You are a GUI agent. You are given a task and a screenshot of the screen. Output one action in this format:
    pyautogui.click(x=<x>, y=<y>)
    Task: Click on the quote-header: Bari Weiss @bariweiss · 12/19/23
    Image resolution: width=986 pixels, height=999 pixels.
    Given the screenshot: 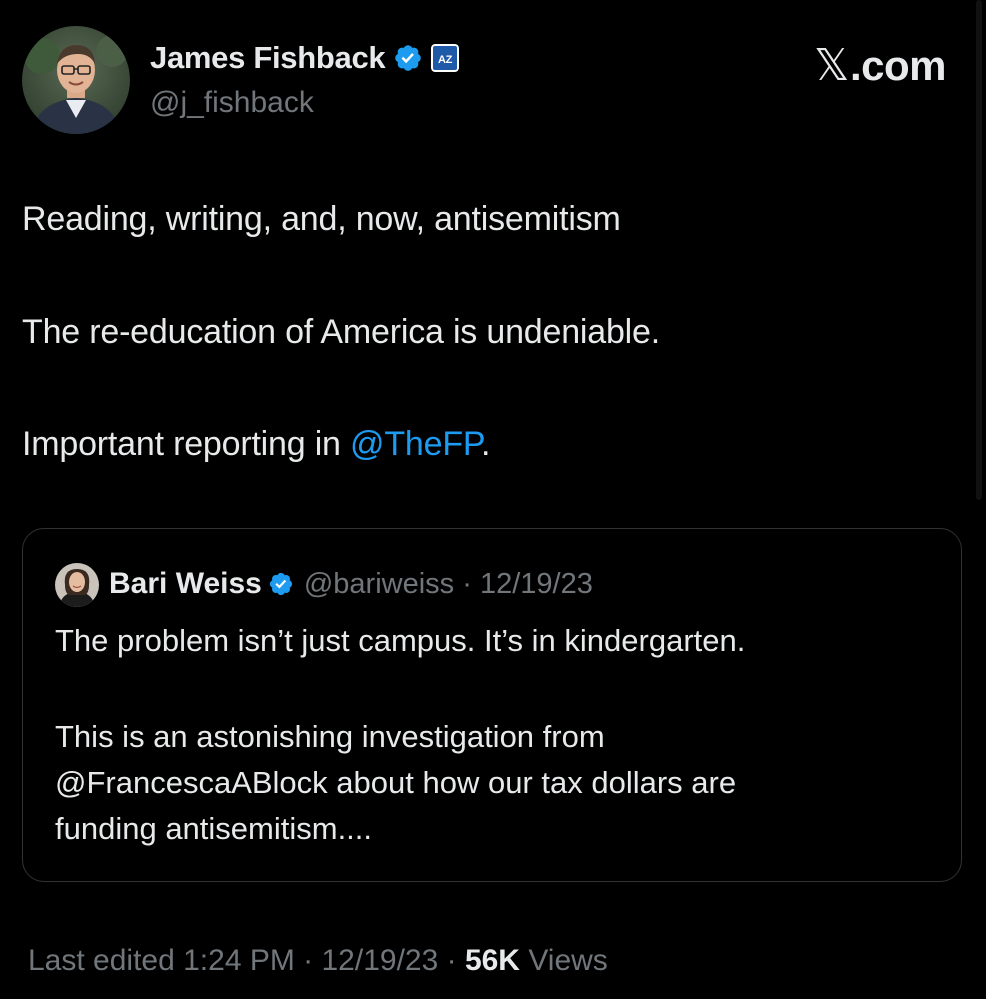 What is the action you would take?
    pyautogui.click(x=351, y=584)
    